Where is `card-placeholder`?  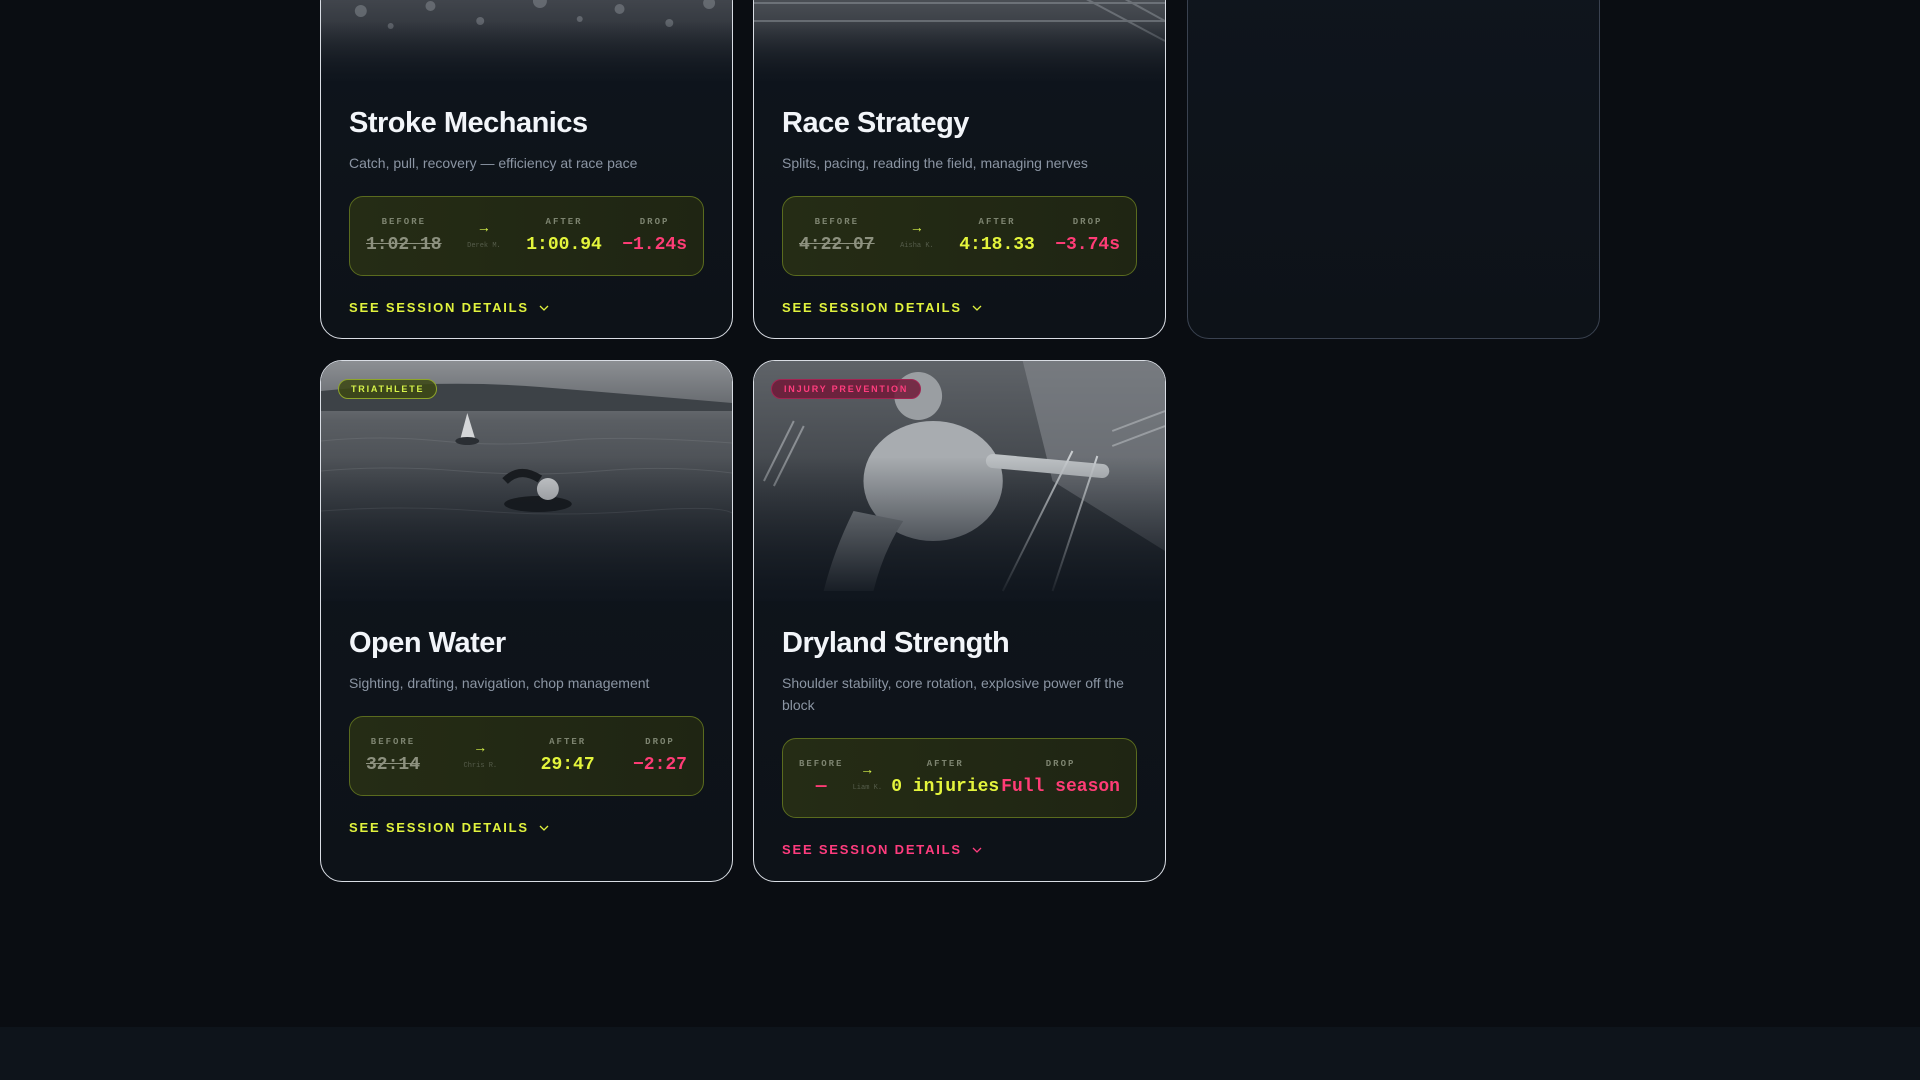 card-placeholder is located at coordinates (1393, 169).